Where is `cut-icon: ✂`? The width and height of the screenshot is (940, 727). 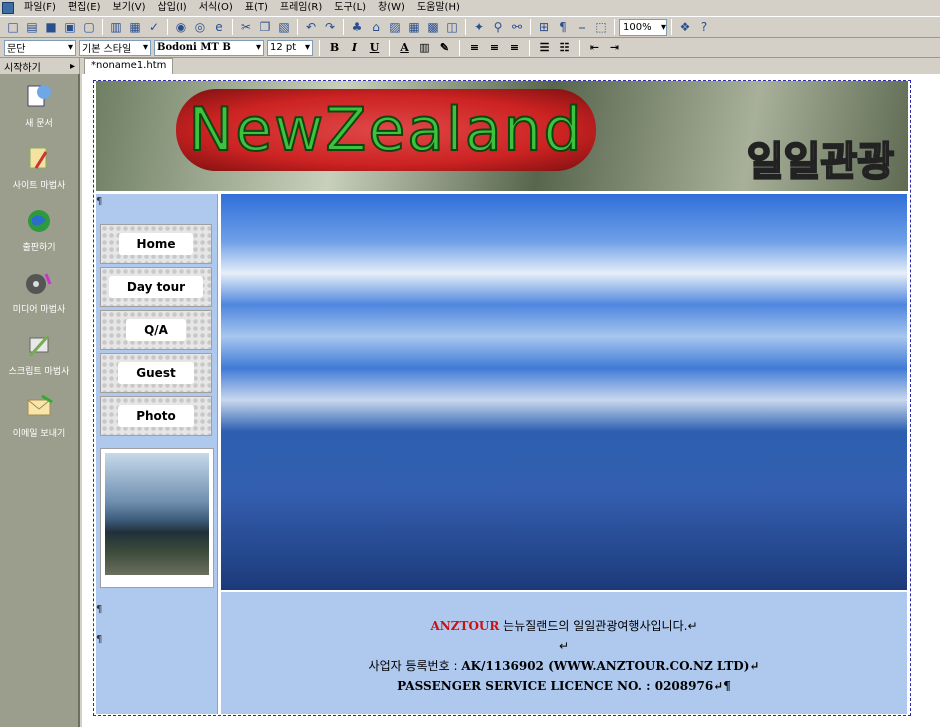 cut-icon: ✂ is located at coordinates (246, 27).